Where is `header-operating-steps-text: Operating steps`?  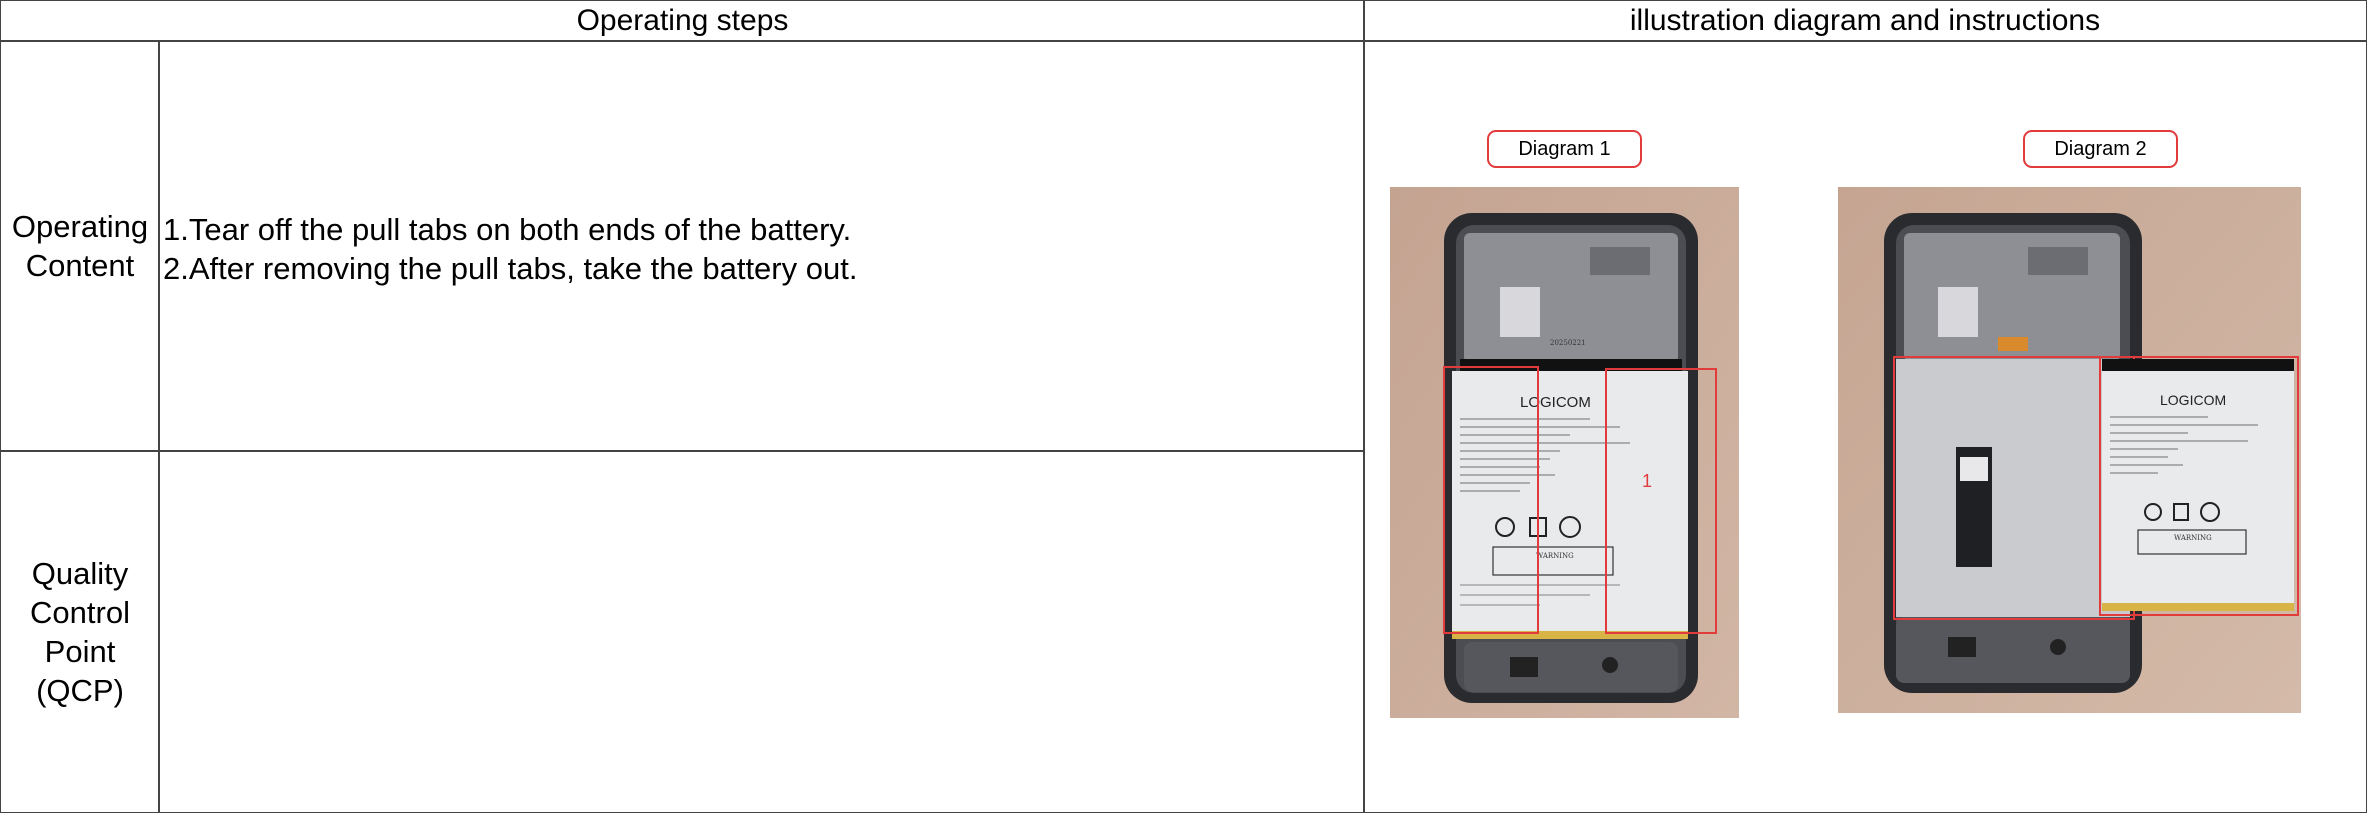
header-operating-steps-text: Operating steps is located at coordinates (682, 20).